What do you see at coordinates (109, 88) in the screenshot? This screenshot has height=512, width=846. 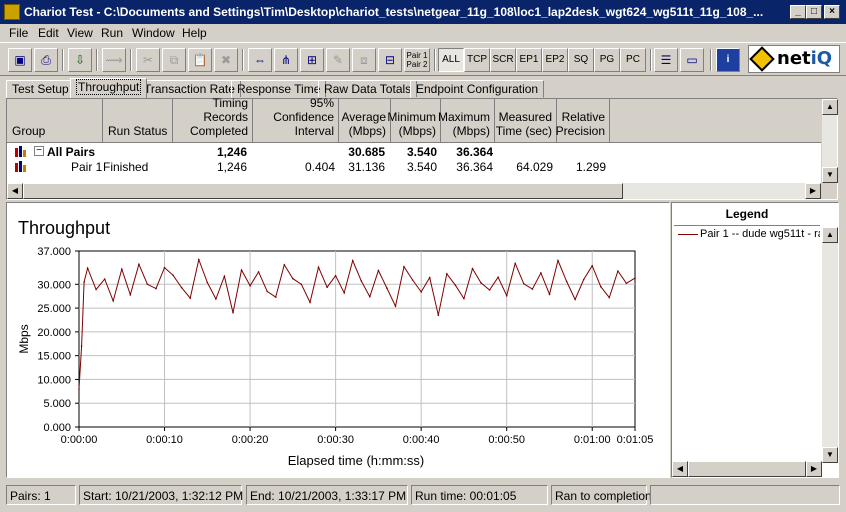 I see `tab-throughput: Throughput` at bounding box center [109, 88].